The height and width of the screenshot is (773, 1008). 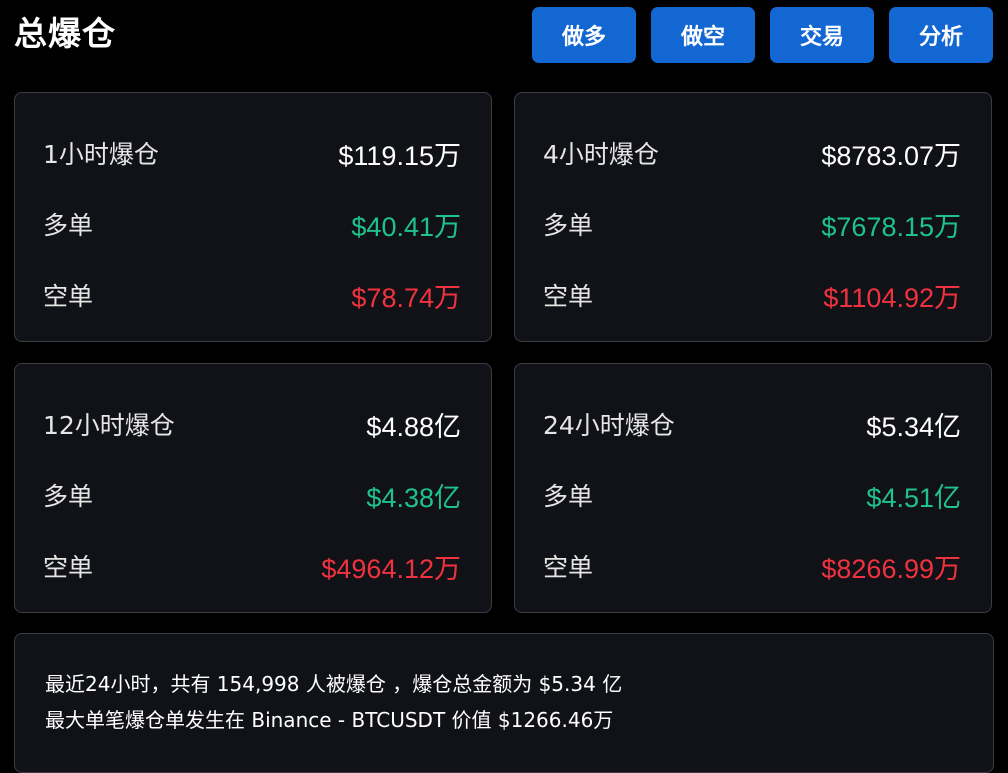 What do you see at coordinates (413, 426) in the screenshot?
I see `total-value: $4.88亿` at bounding box center [413, 426].